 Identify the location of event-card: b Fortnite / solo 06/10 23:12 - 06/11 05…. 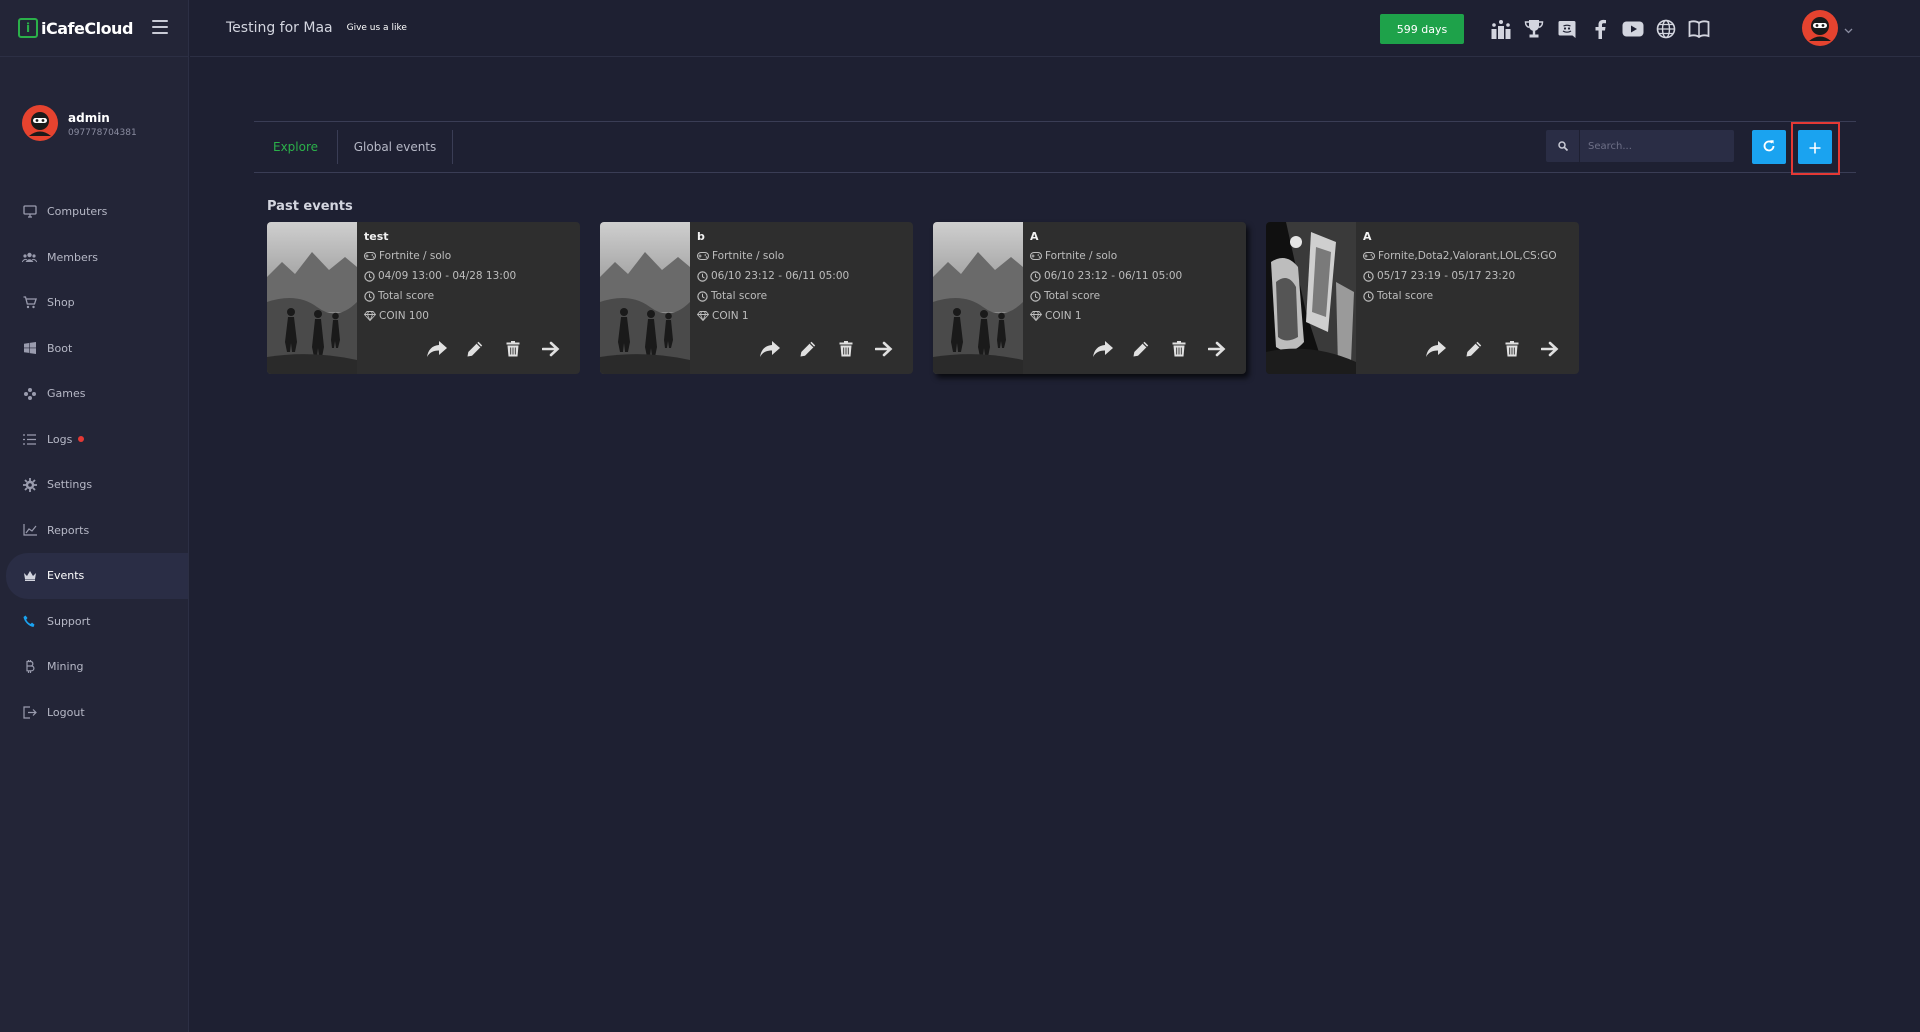
(756, 298).